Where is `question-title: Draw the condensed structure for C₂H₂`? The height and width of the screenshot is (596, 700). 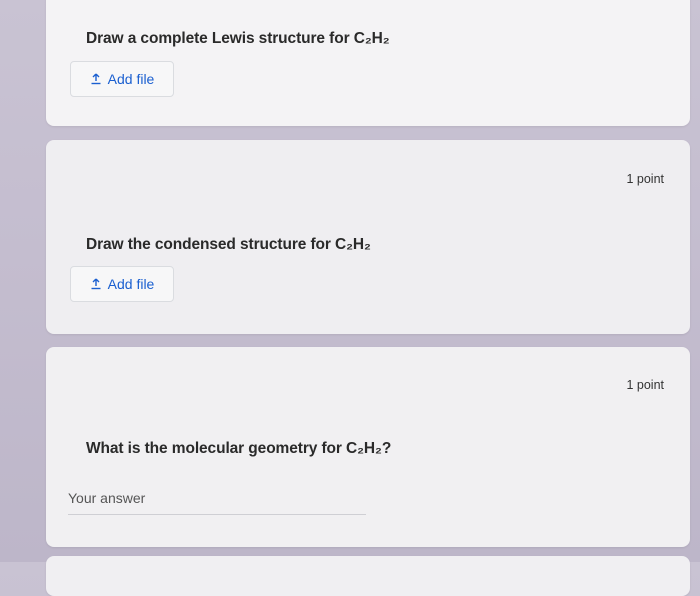
question-title: Draw the condensed structure for C₂H₂ is located at coordinates (228, 244).